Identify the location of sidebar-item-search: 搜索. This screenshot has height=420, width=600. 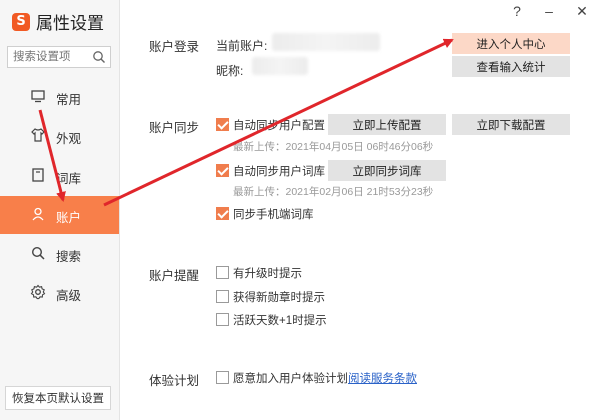
(59, 254).